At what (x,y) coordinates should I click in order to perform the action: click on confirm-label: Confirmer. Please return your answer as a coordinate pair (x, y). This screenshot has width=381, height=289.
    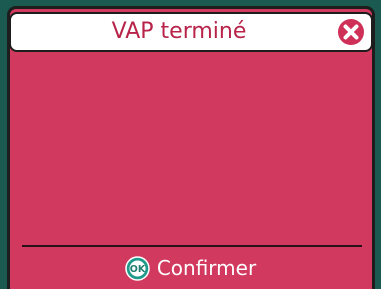
    Looking at the image, I should click on (206, 268).